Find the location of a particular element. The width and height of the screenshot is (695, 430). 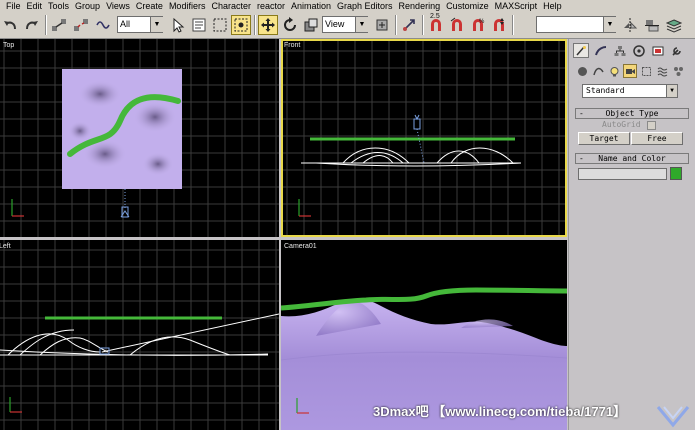

name-color-title: Name and Color is located at coordinates (632, 158).